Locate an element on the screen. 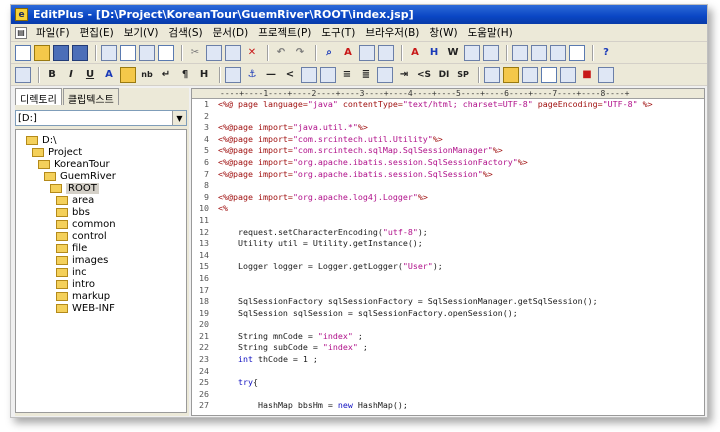 The width and height of the screenshot is (720, 432). line-break-button: ↵ is located at coordinates (166, 75).